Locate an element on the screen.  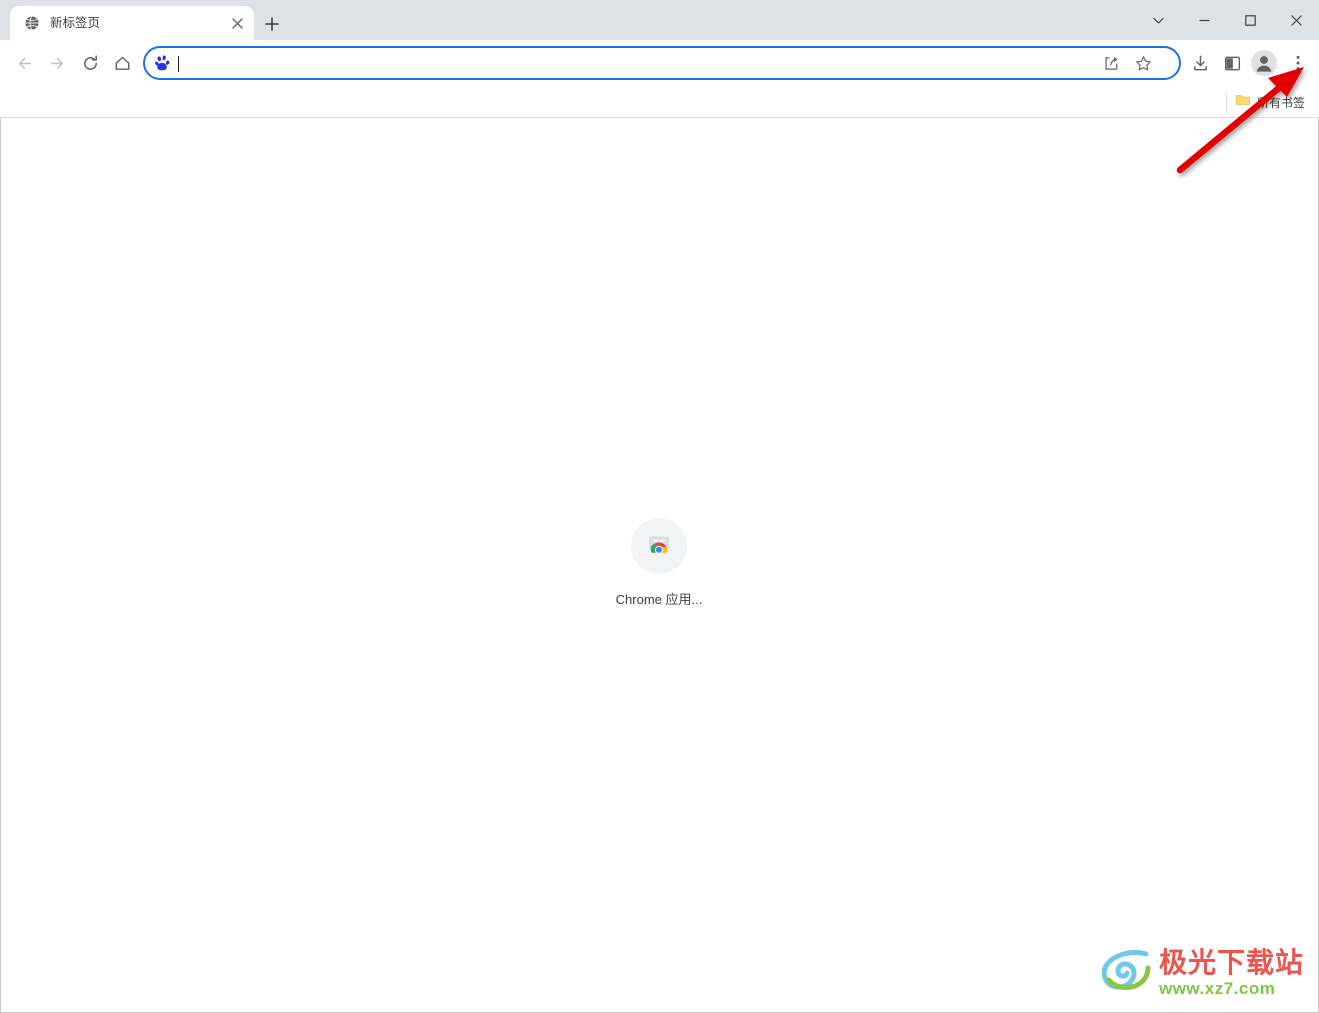
watermark-title: 极光下载站 is located at coordinates (1231, 962).